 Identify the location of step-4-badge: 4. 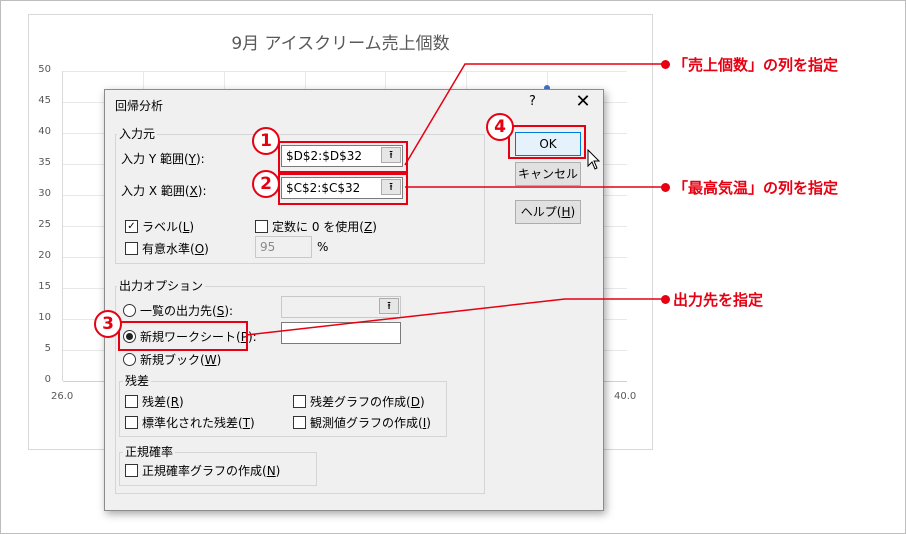
(500, 127).